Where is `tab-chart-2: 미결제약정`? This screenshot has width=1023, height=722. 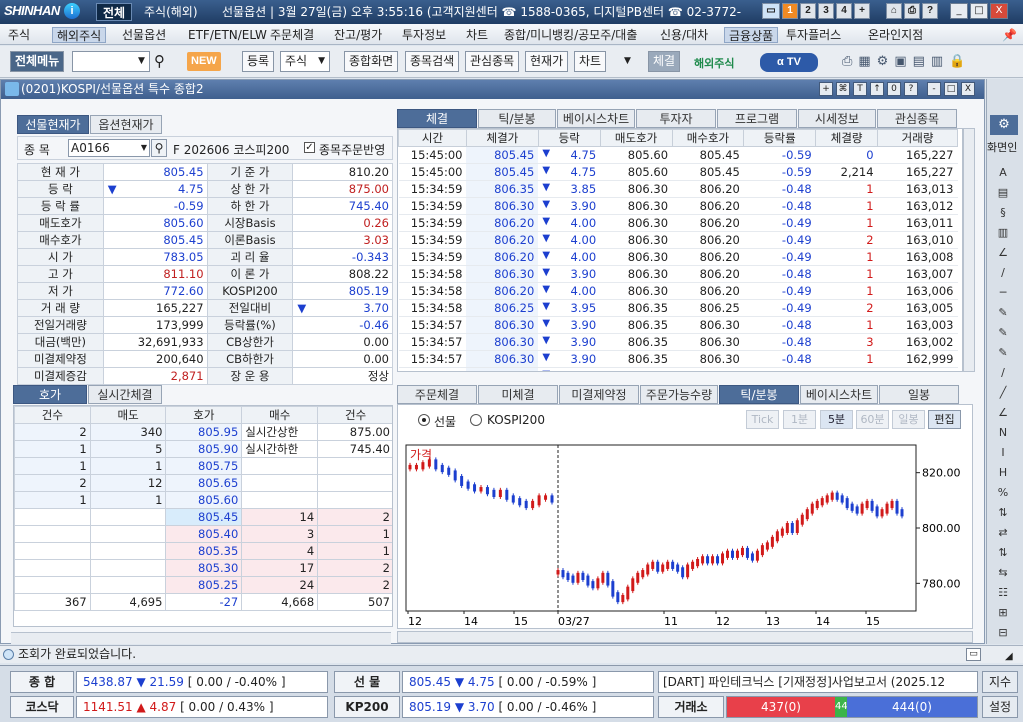
tab-chart-2: 미결제약정 is located at coordinates (599, 394).